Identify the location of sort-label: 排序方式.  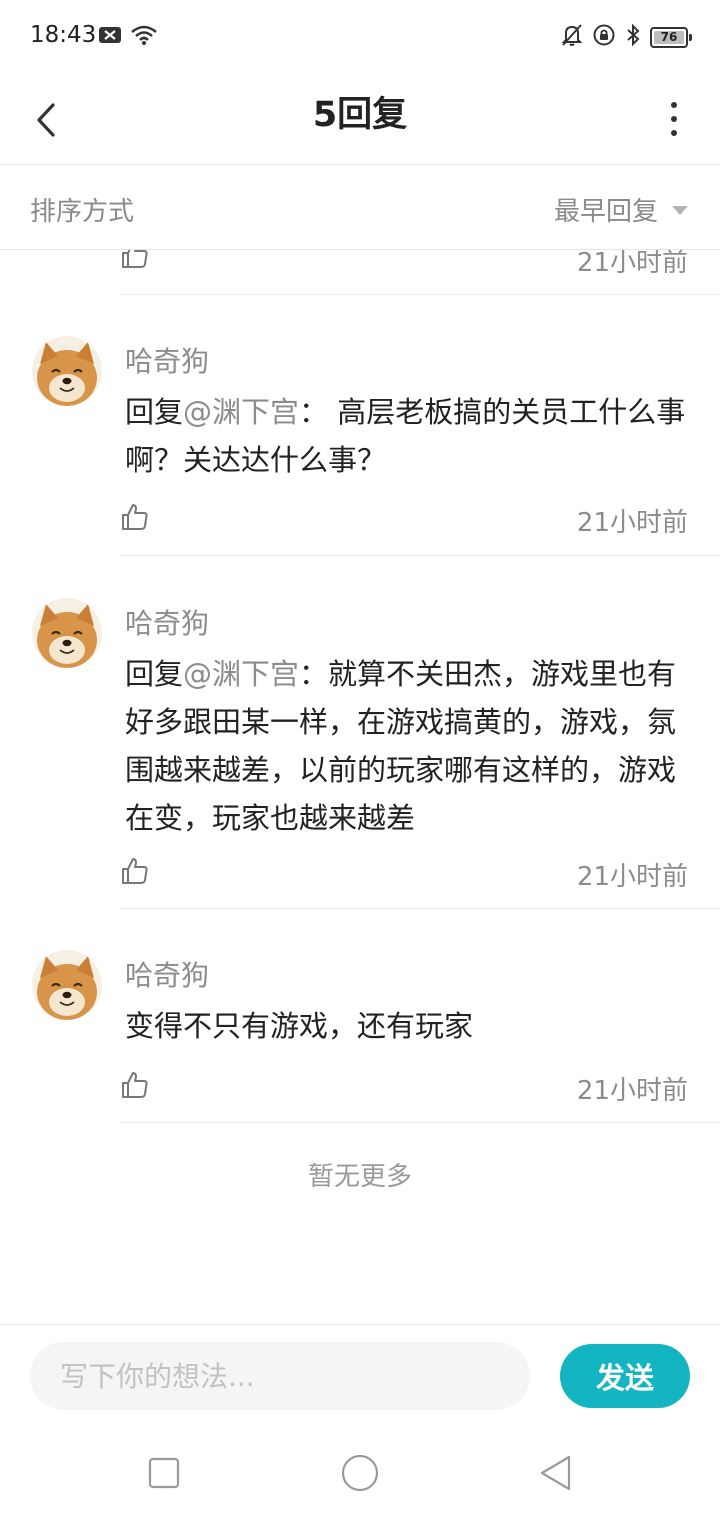
(82, 212).